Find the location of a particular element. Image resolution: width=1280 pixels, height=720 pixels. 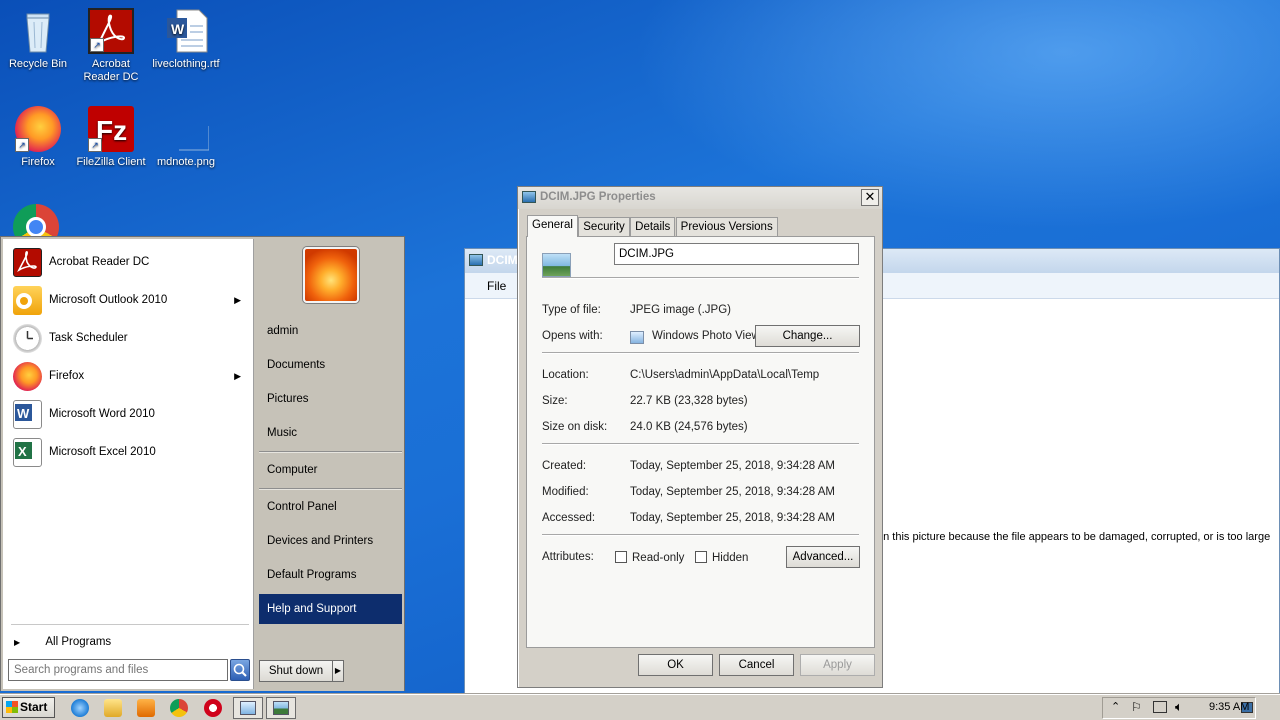

type-label: Type of file: is located at coordinates (571, 310).